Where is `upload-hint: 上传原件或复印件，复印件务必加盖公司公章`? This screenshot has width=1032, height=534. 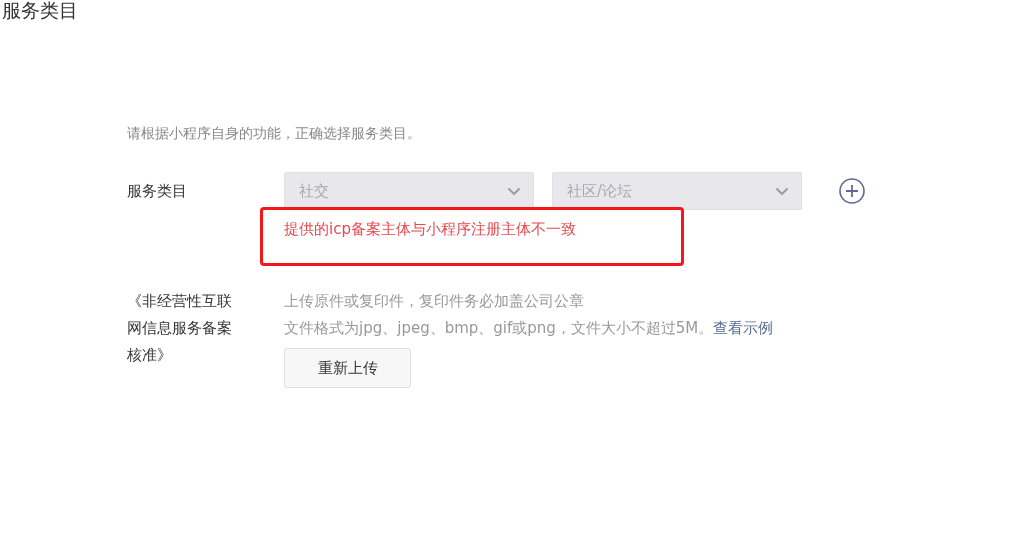 upload-hint: 上传原件或复印件，复印件务必加盖公司公章 is located at coordinates (434, 301).